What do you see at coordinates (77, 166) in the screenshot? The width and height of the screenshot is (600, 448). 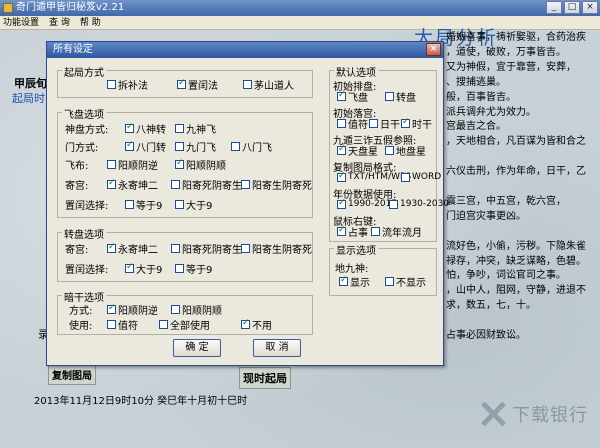 I see `row-label: 飞布:` at bounding box center [77, 166].